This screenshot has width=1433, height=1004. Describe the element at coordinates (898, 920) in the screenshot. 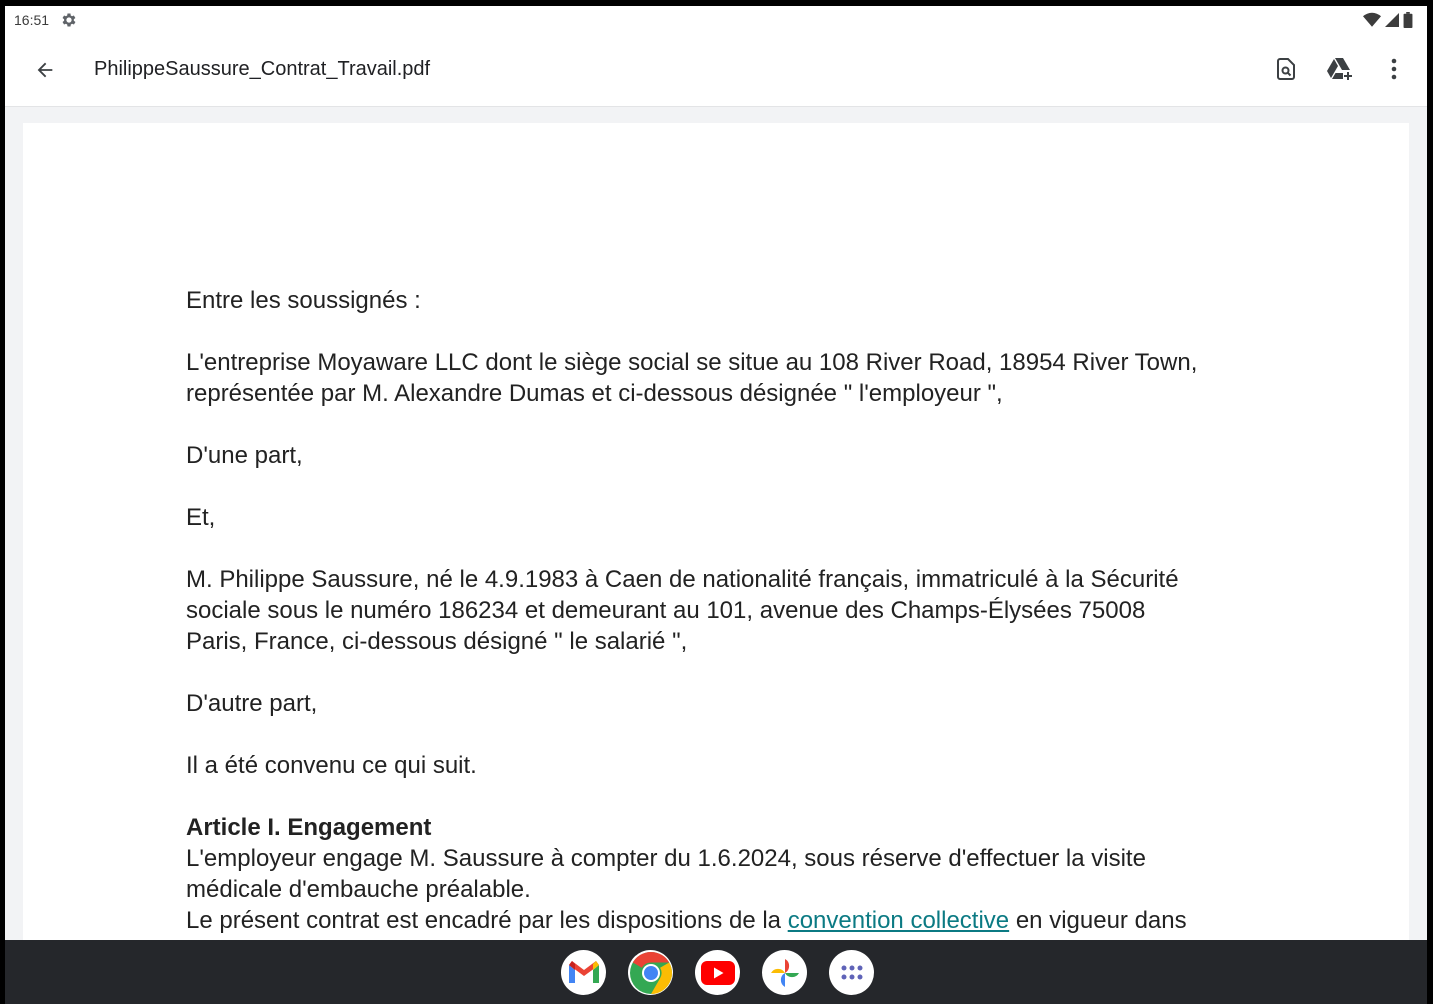

I see `convention-collective-link: convention collective` at that location.